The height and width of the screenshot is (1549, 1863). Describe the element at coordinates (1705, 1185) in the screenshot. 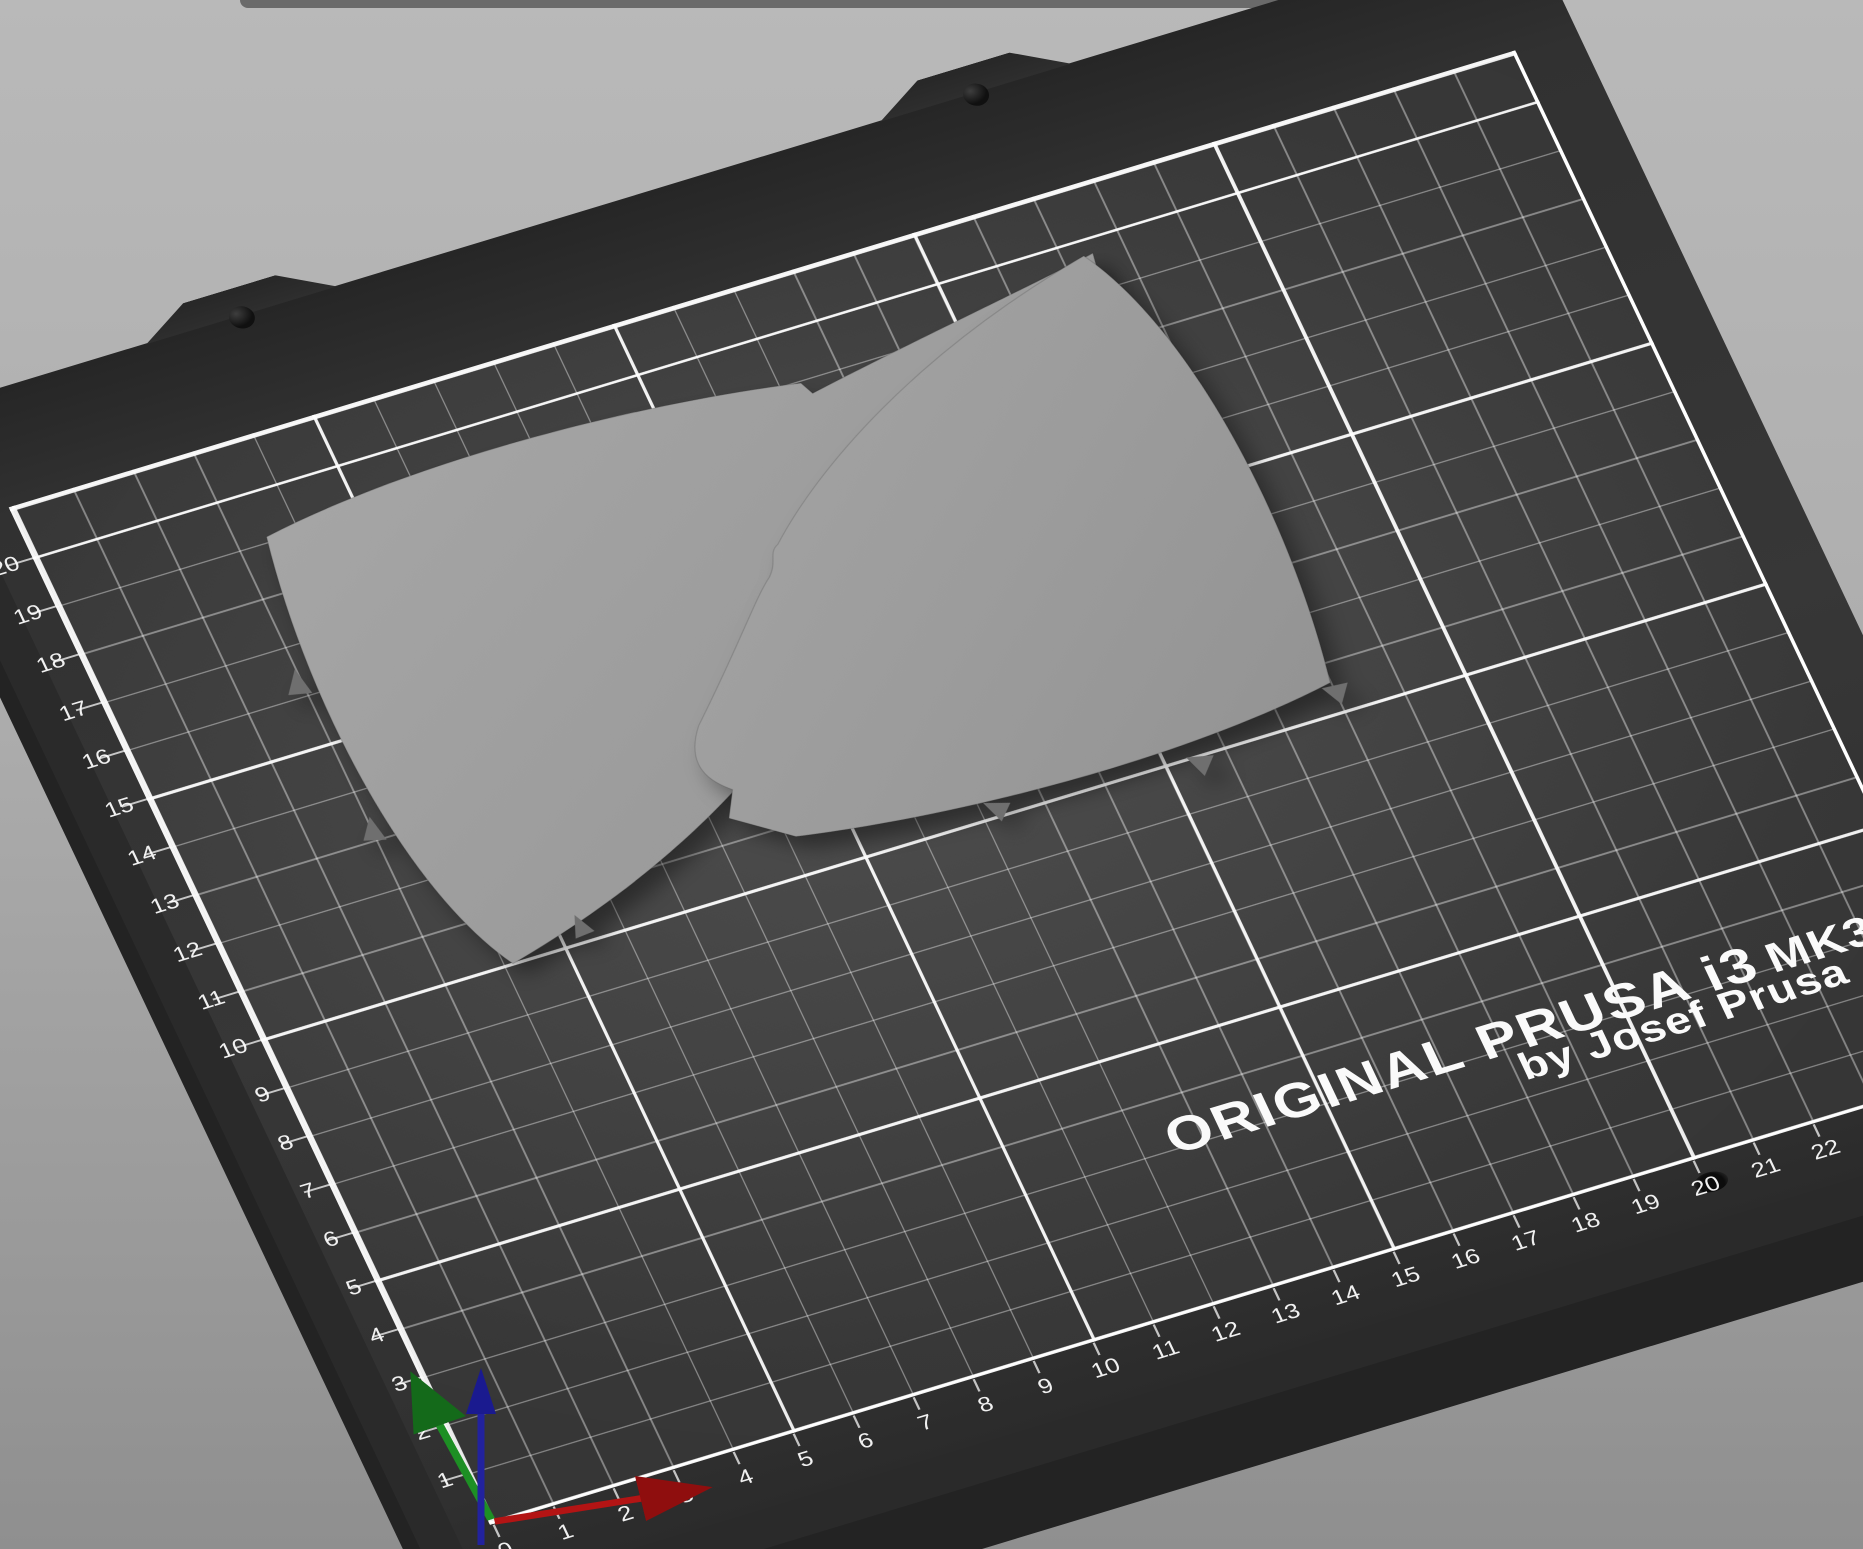

I see `x-axis-label: 20` at that location.